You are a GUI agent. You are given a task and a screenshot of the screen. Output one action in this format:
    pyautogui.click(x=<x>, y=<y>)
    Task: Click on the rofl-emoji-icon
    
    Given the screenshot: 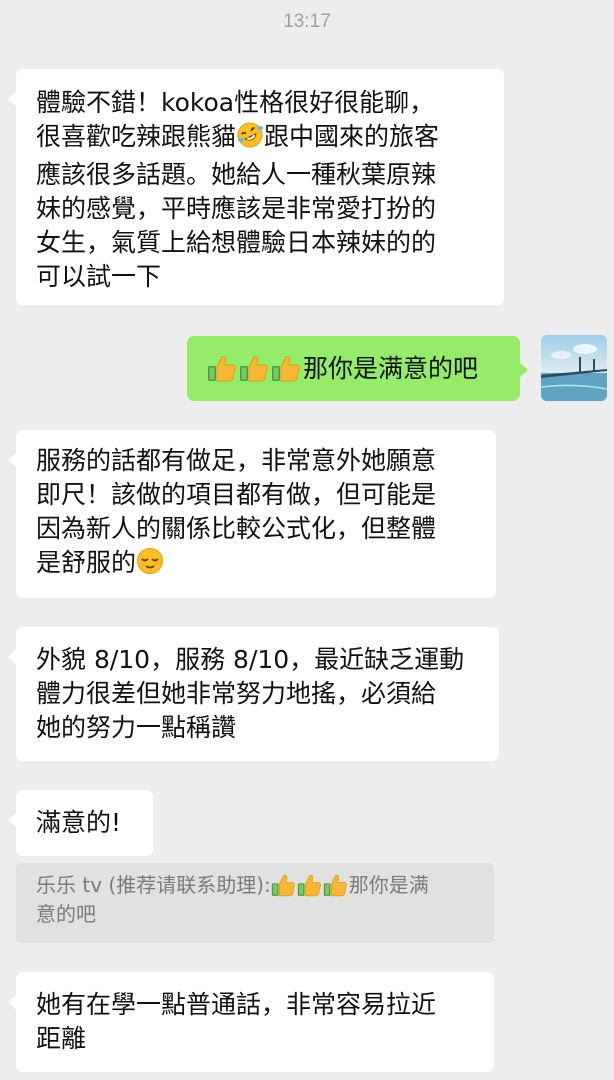 What is the action you would take?
    pyautogui.click(x=250, y=139)
    